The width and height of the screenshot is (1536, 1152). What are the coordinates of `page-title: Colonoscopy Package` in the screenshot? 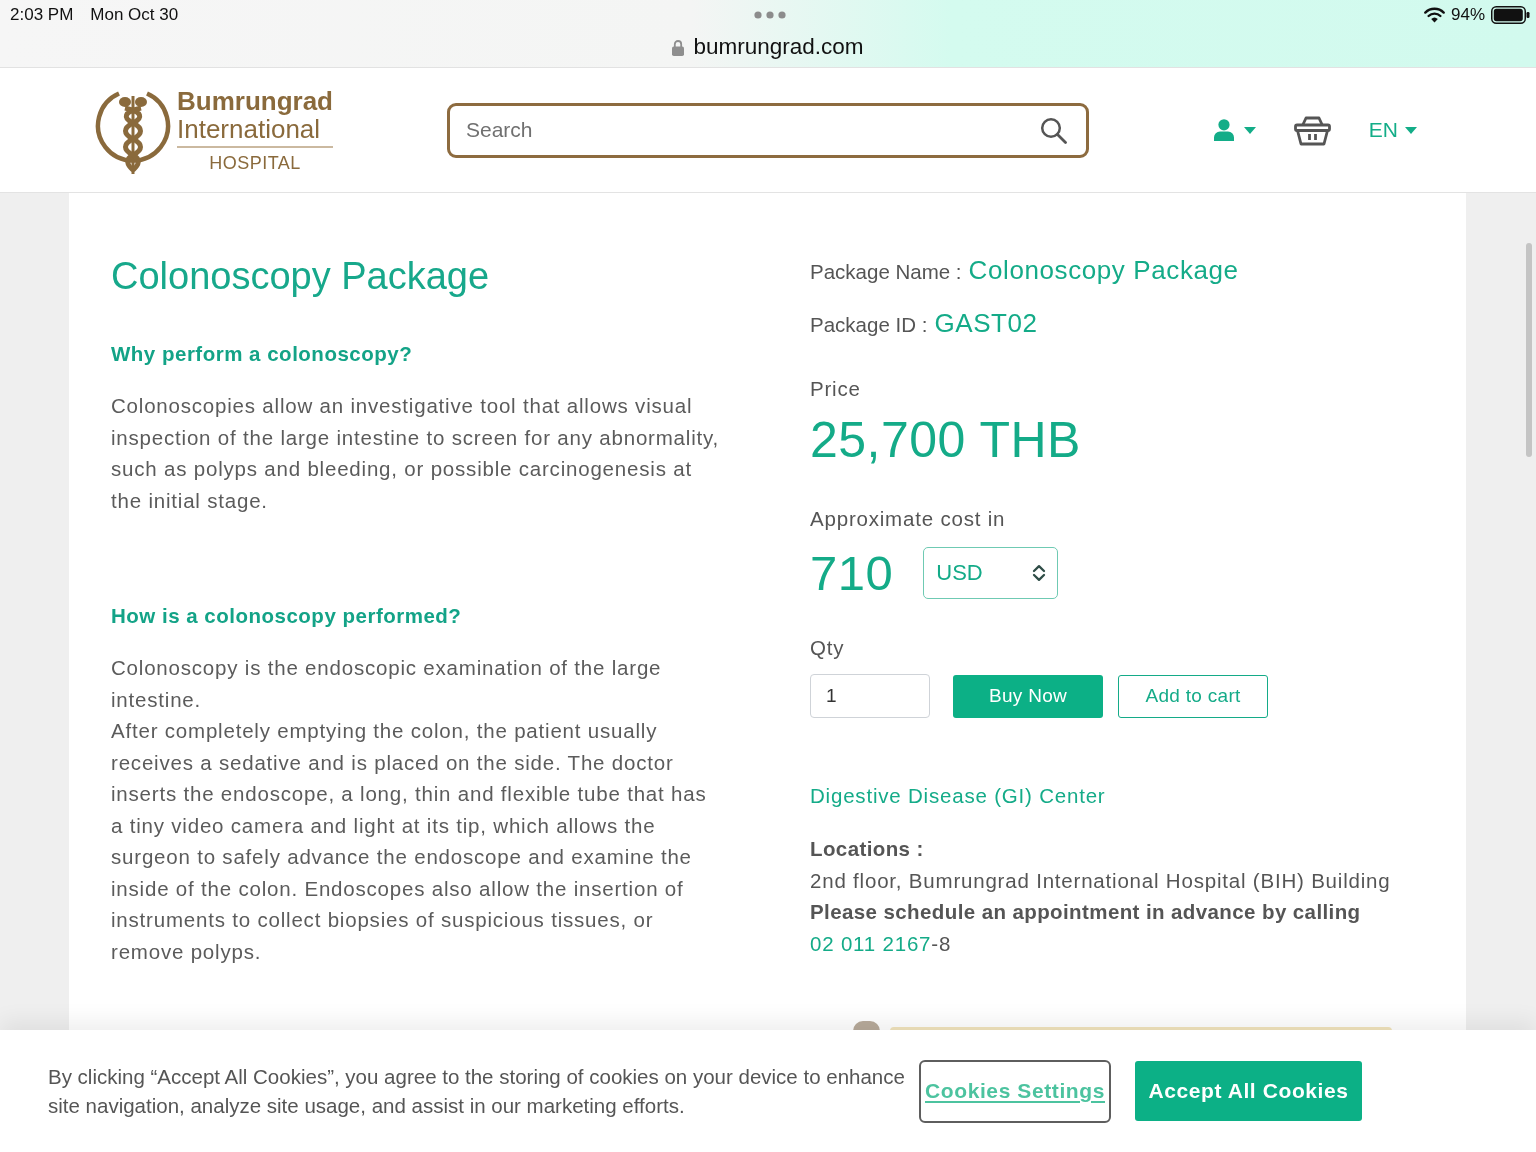 It's located at (301, 276).